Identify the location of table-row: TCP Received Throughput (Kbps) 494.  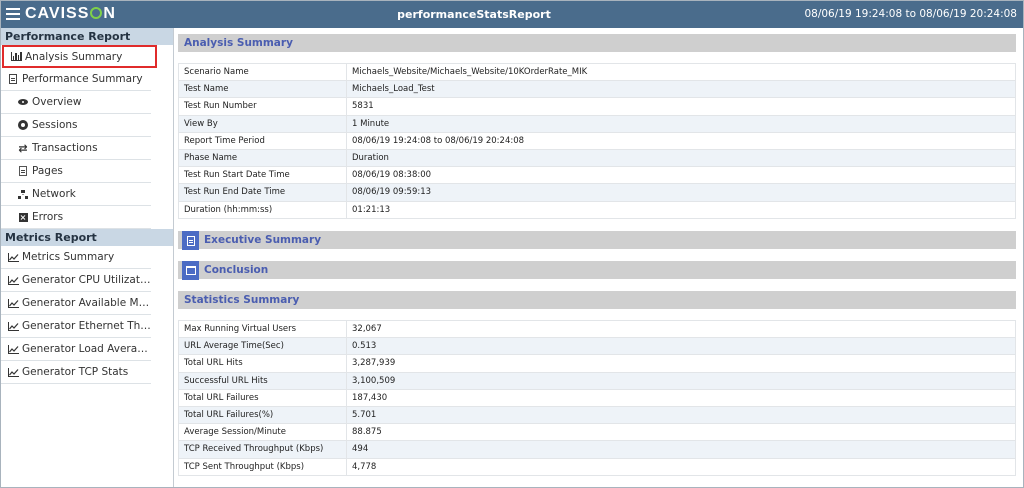
(597, 449).